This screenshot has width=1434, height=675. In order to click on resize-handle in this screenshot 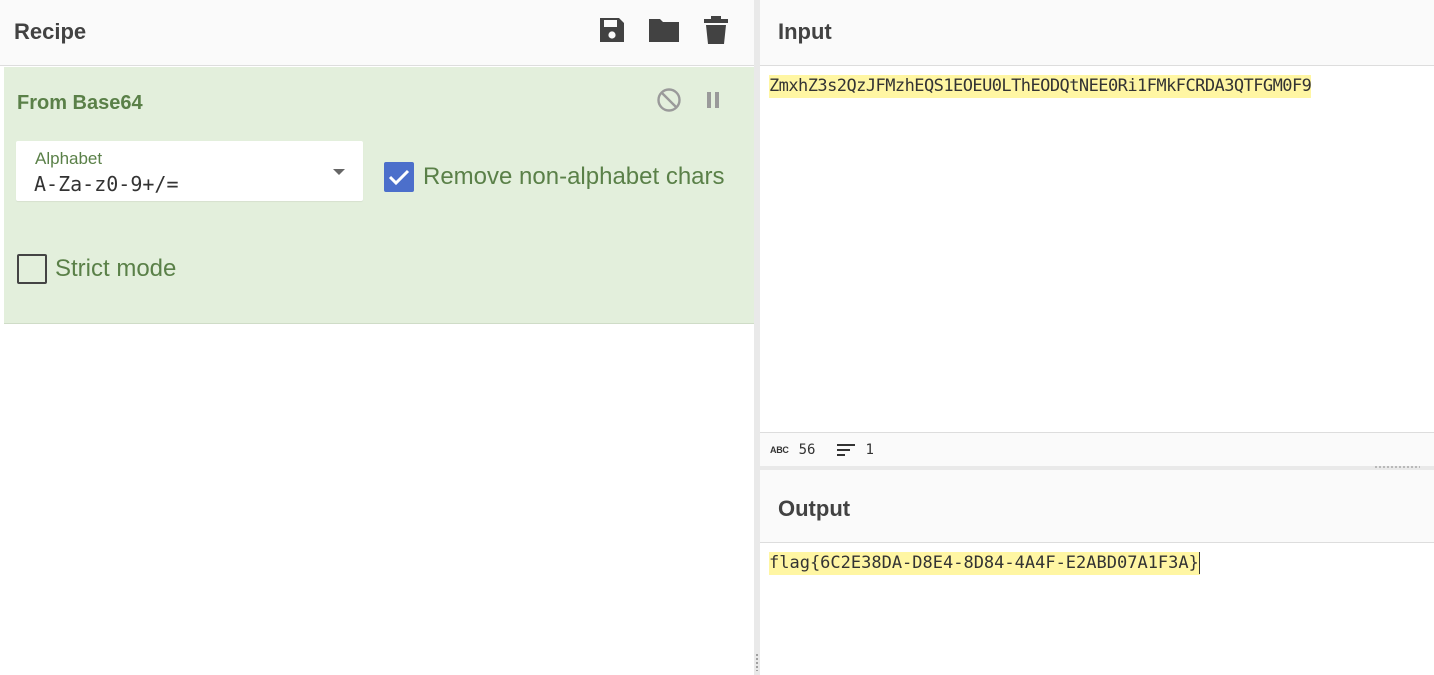, I will do `click(757, 662)`.